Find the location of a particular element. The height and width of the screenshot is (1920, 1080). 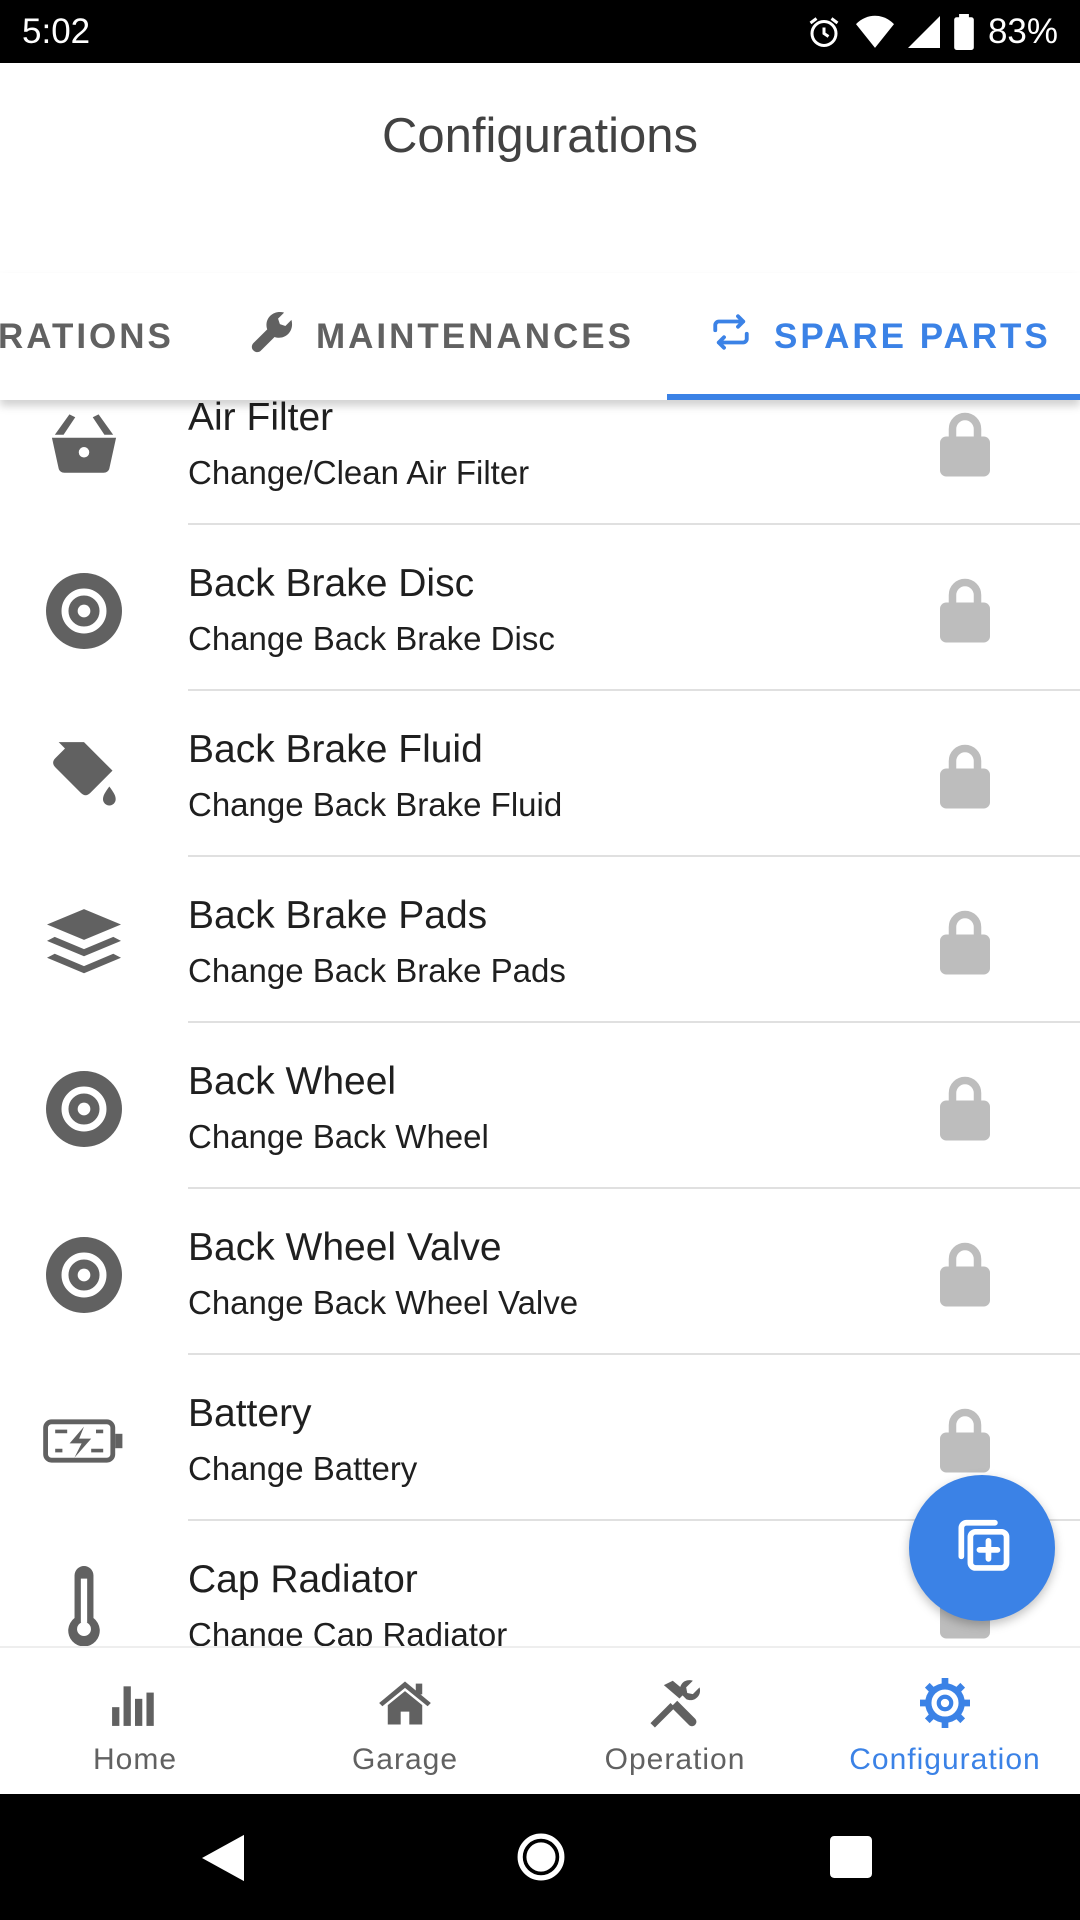

tab-label: SPARE PARTS is located at coordinates (912, 336).